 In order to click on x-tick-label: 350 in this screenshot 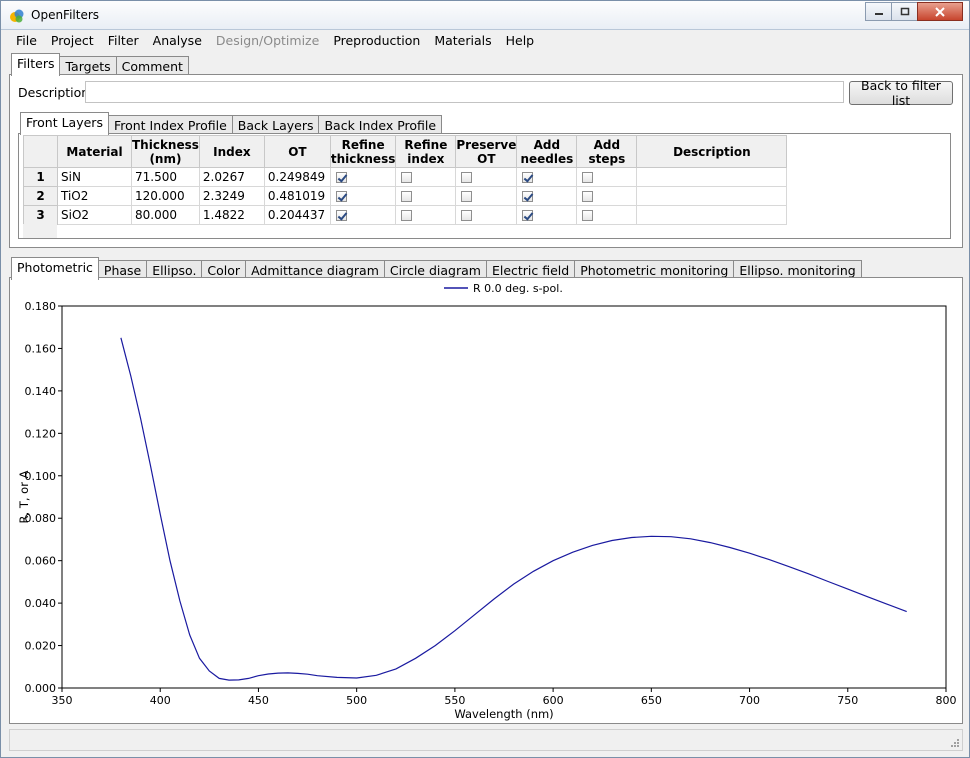, I will do `click(62, 700)`.